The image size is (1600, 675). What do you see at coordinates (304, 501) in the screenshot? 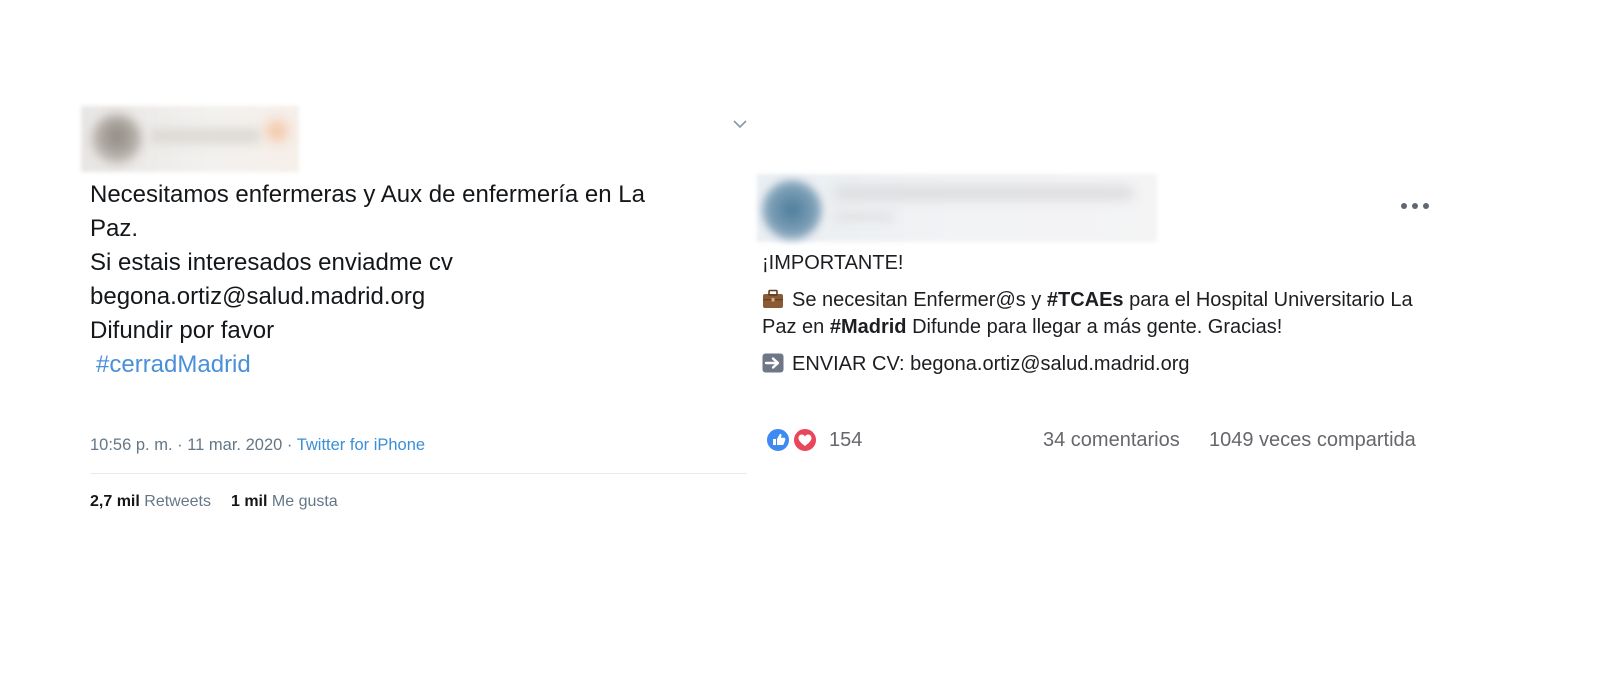
I see `likes-label: Me gusta` at bounding box center [304, 501].